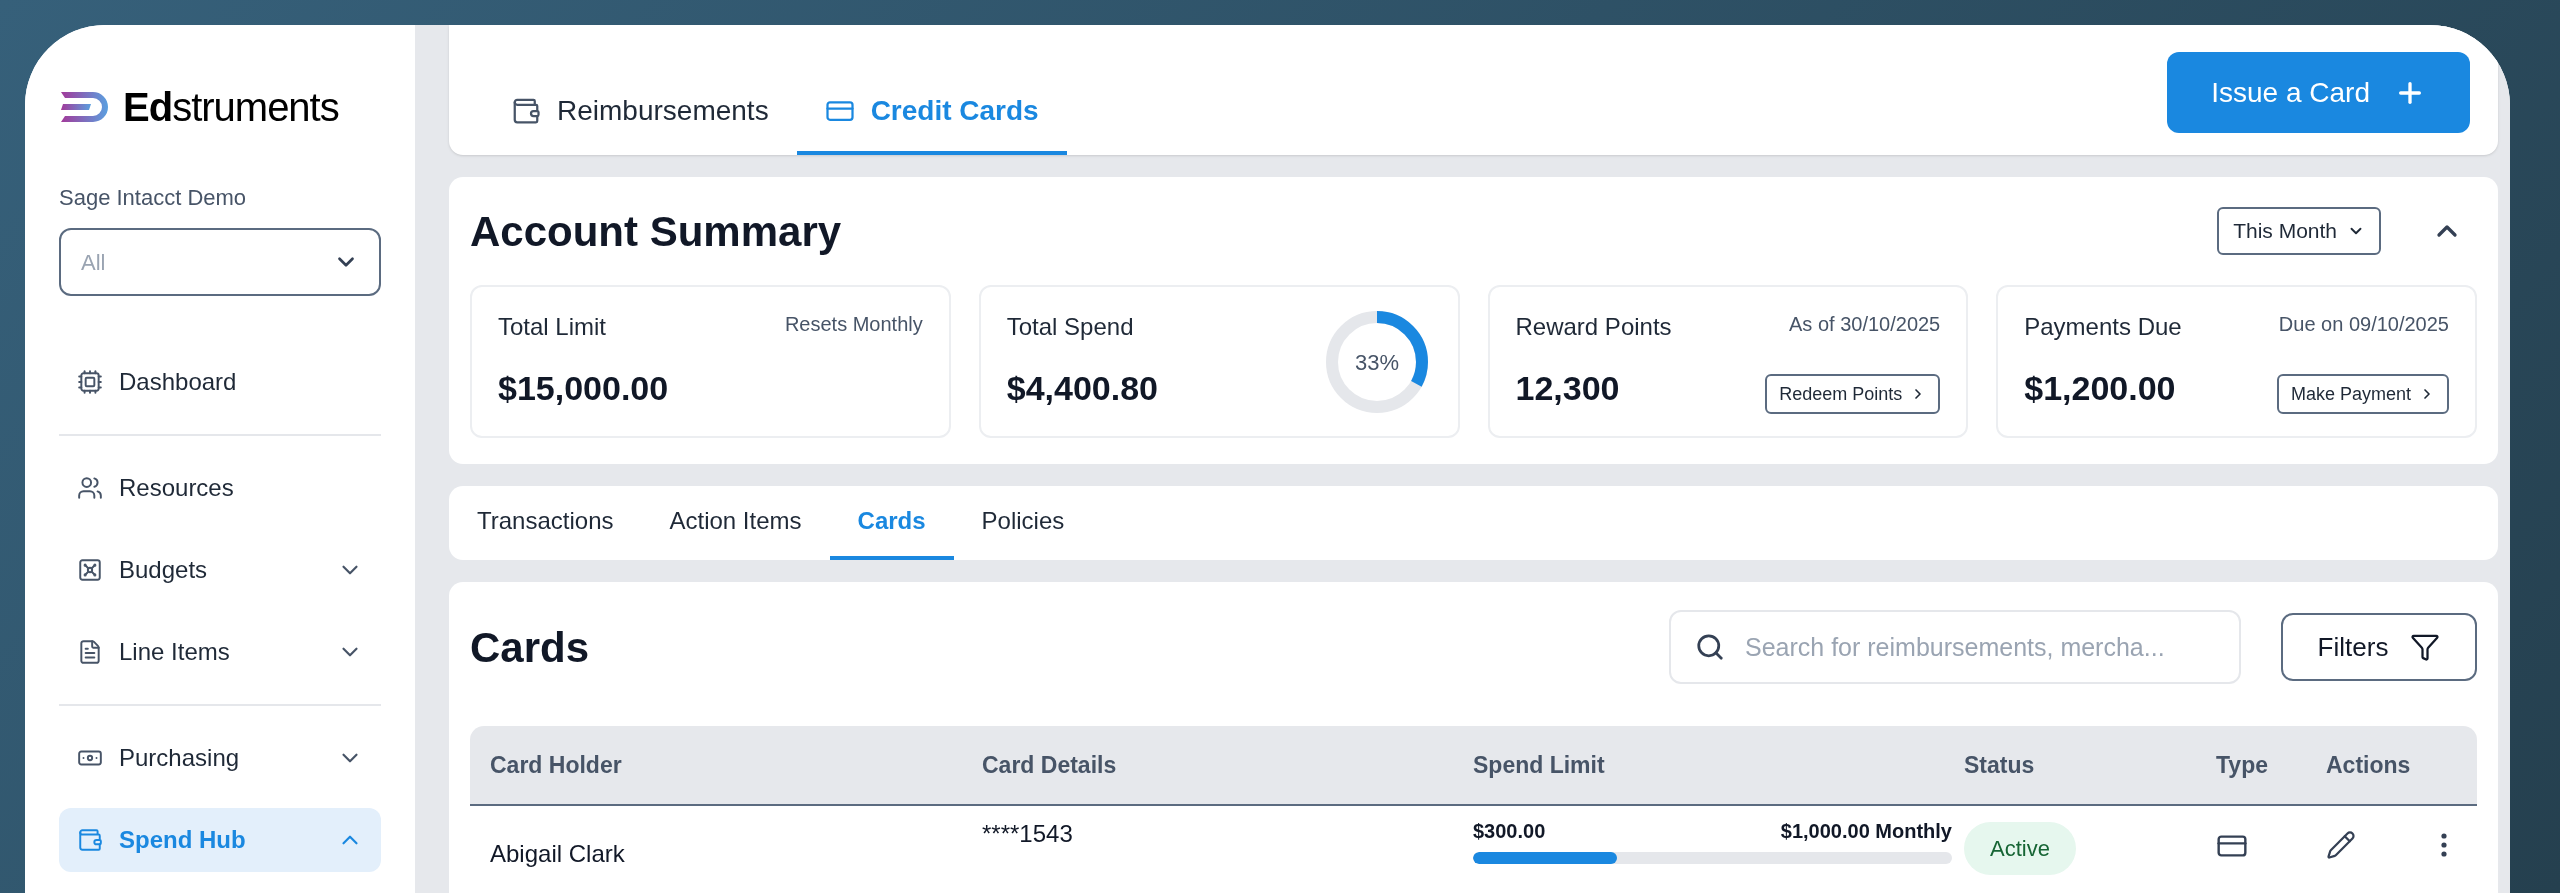 The image size is (2560, 893). Describe the element at coordinates (2020, 848) in the screenshot. I see `status-badge: Active` at that location.